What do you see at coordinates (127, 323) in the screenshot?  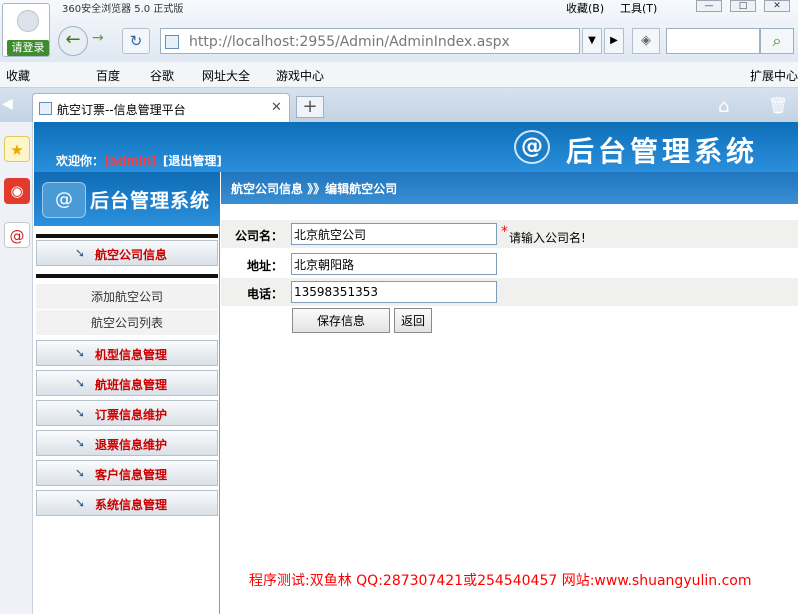 I see `sidebar-item-airline-list: 航空公司列表` at bounding box center [127, 323].